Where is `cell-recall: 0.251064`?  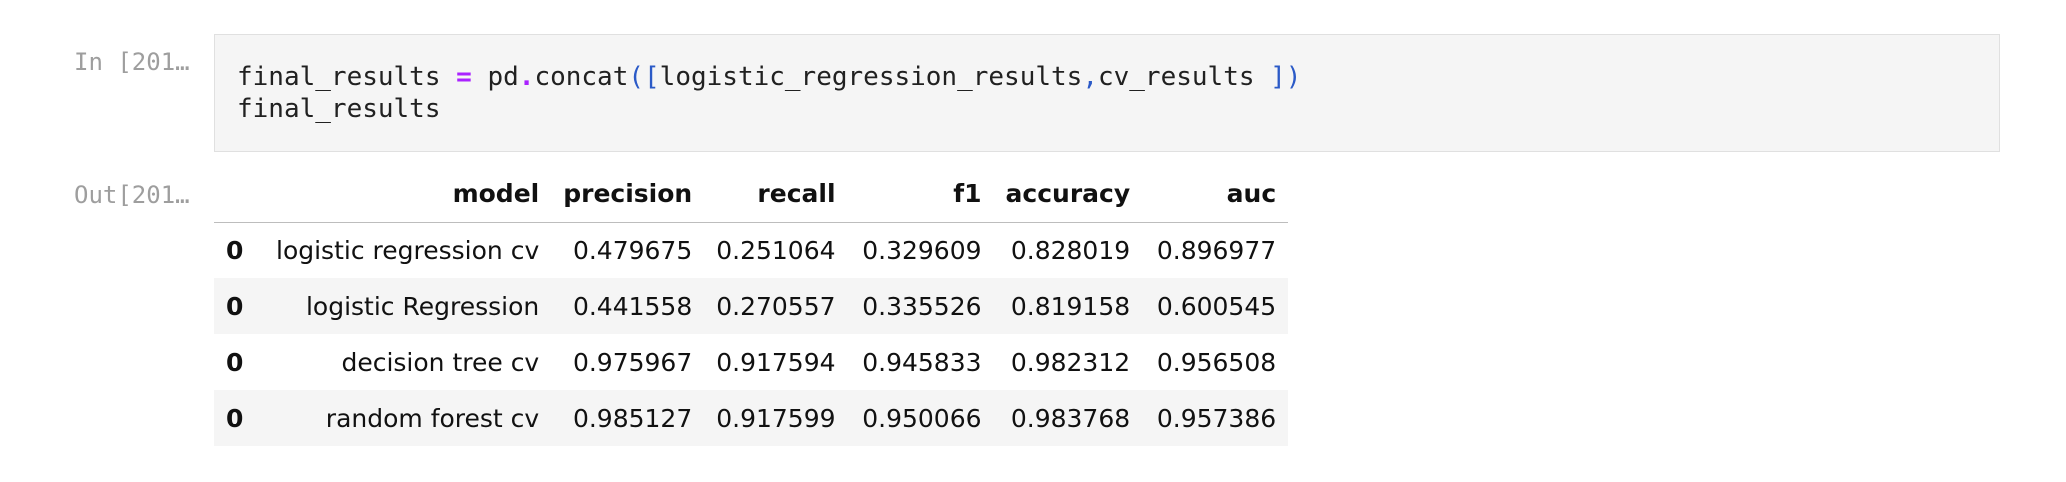 cell-recall: 0.251064 is located at coordinates (776, 250).